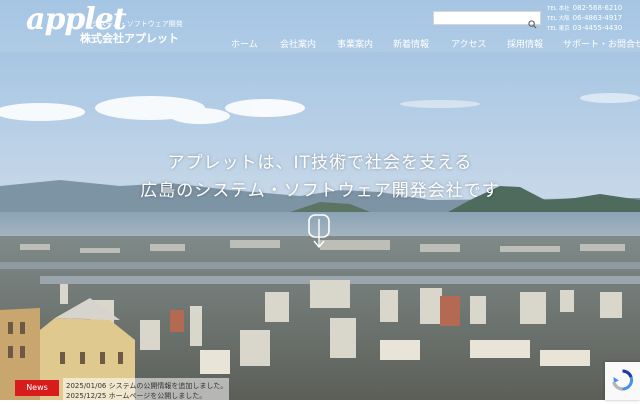  I want to click on search-input, so click(482, 24).